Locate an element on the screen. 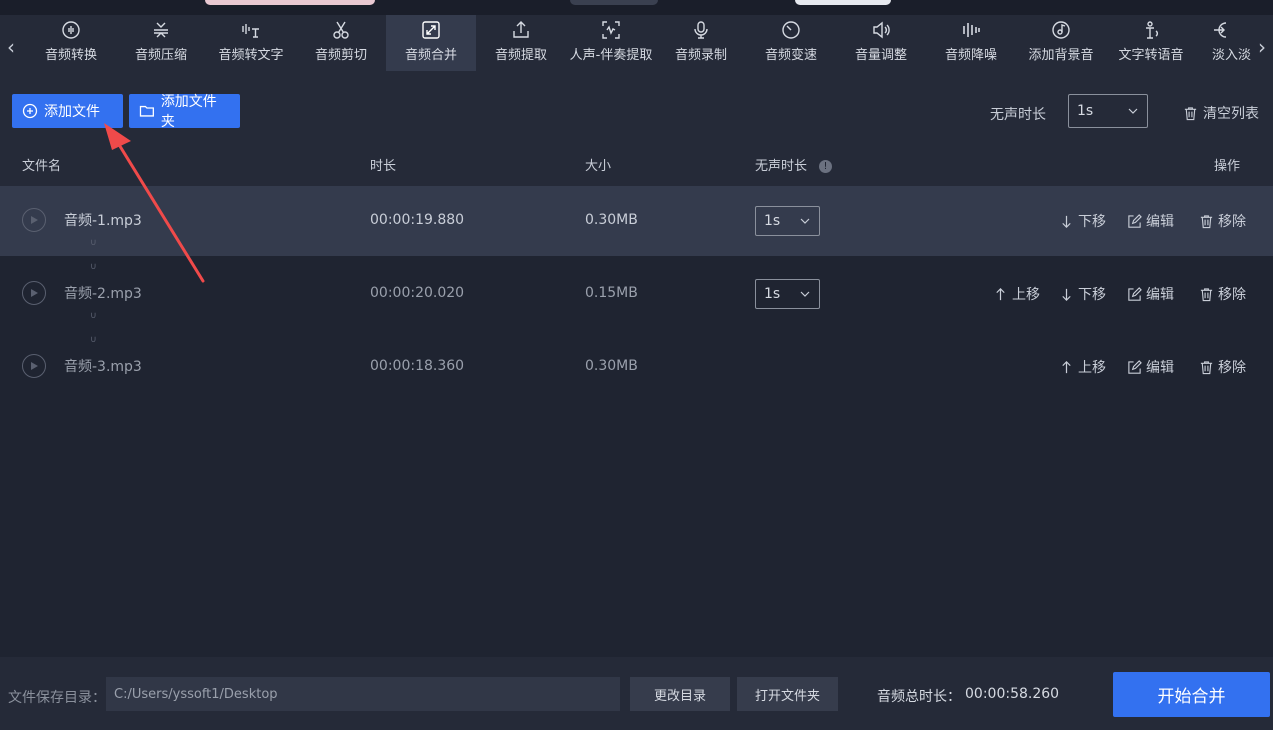 This screenshot has height=730, width=1273. merge-icon is located at coordinates (431, 30).